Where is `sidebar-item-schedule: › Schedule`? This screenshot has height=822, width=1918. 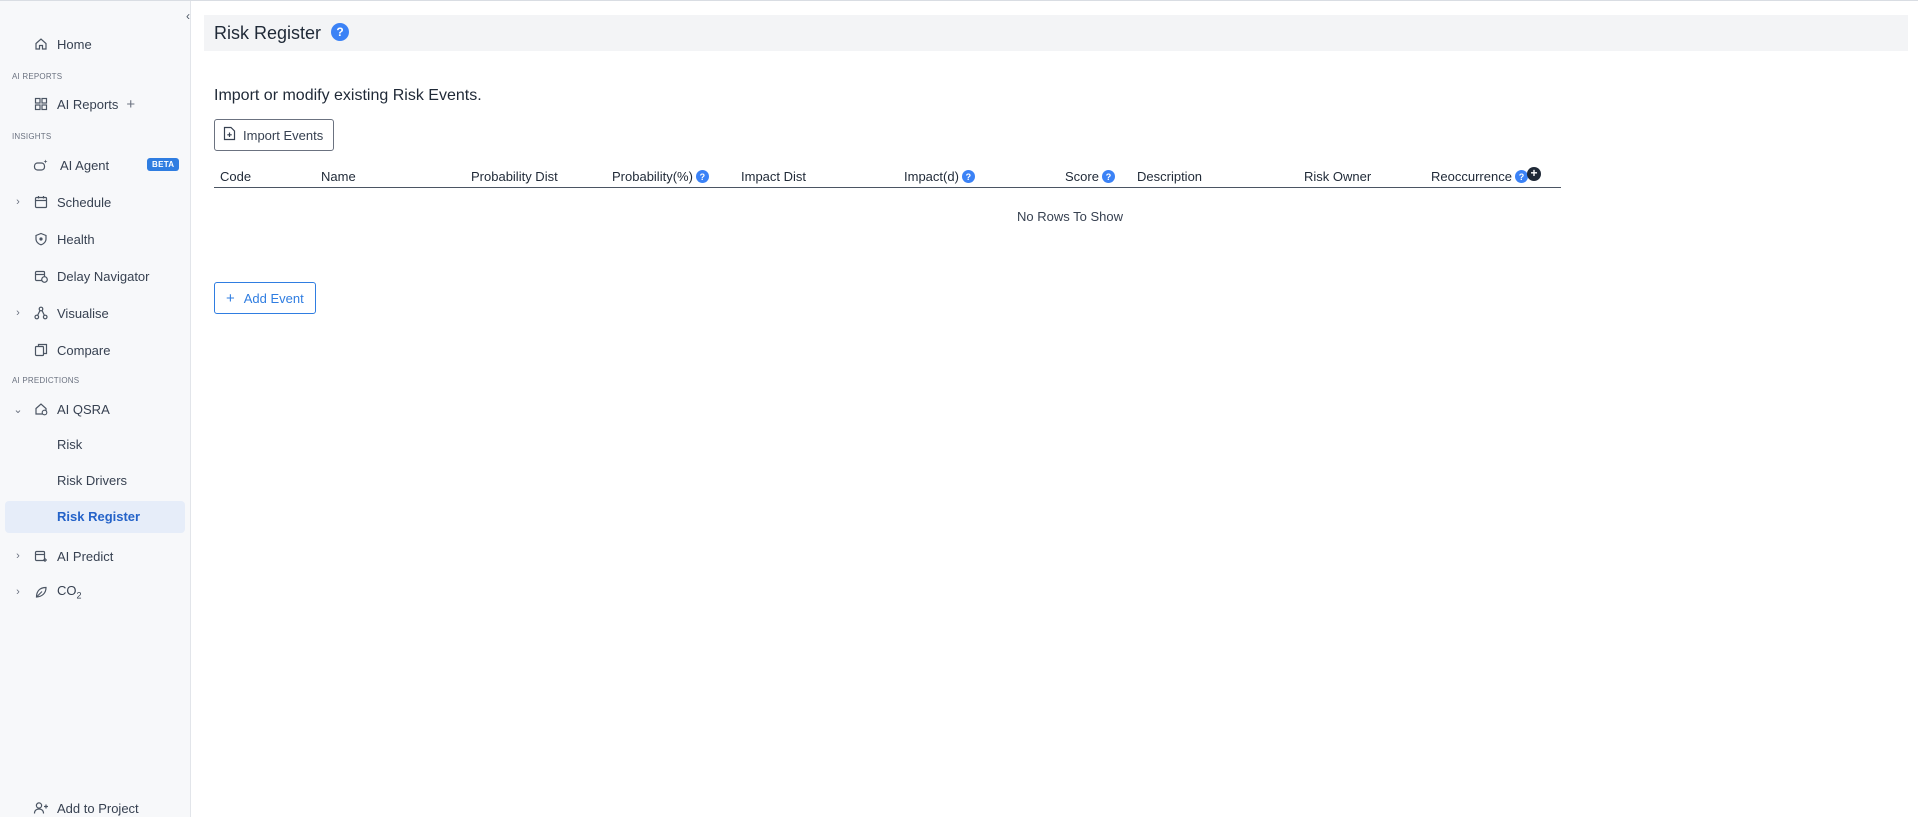
sidebar-item-schedule: › Schedule is located at coordinates (95, 202).